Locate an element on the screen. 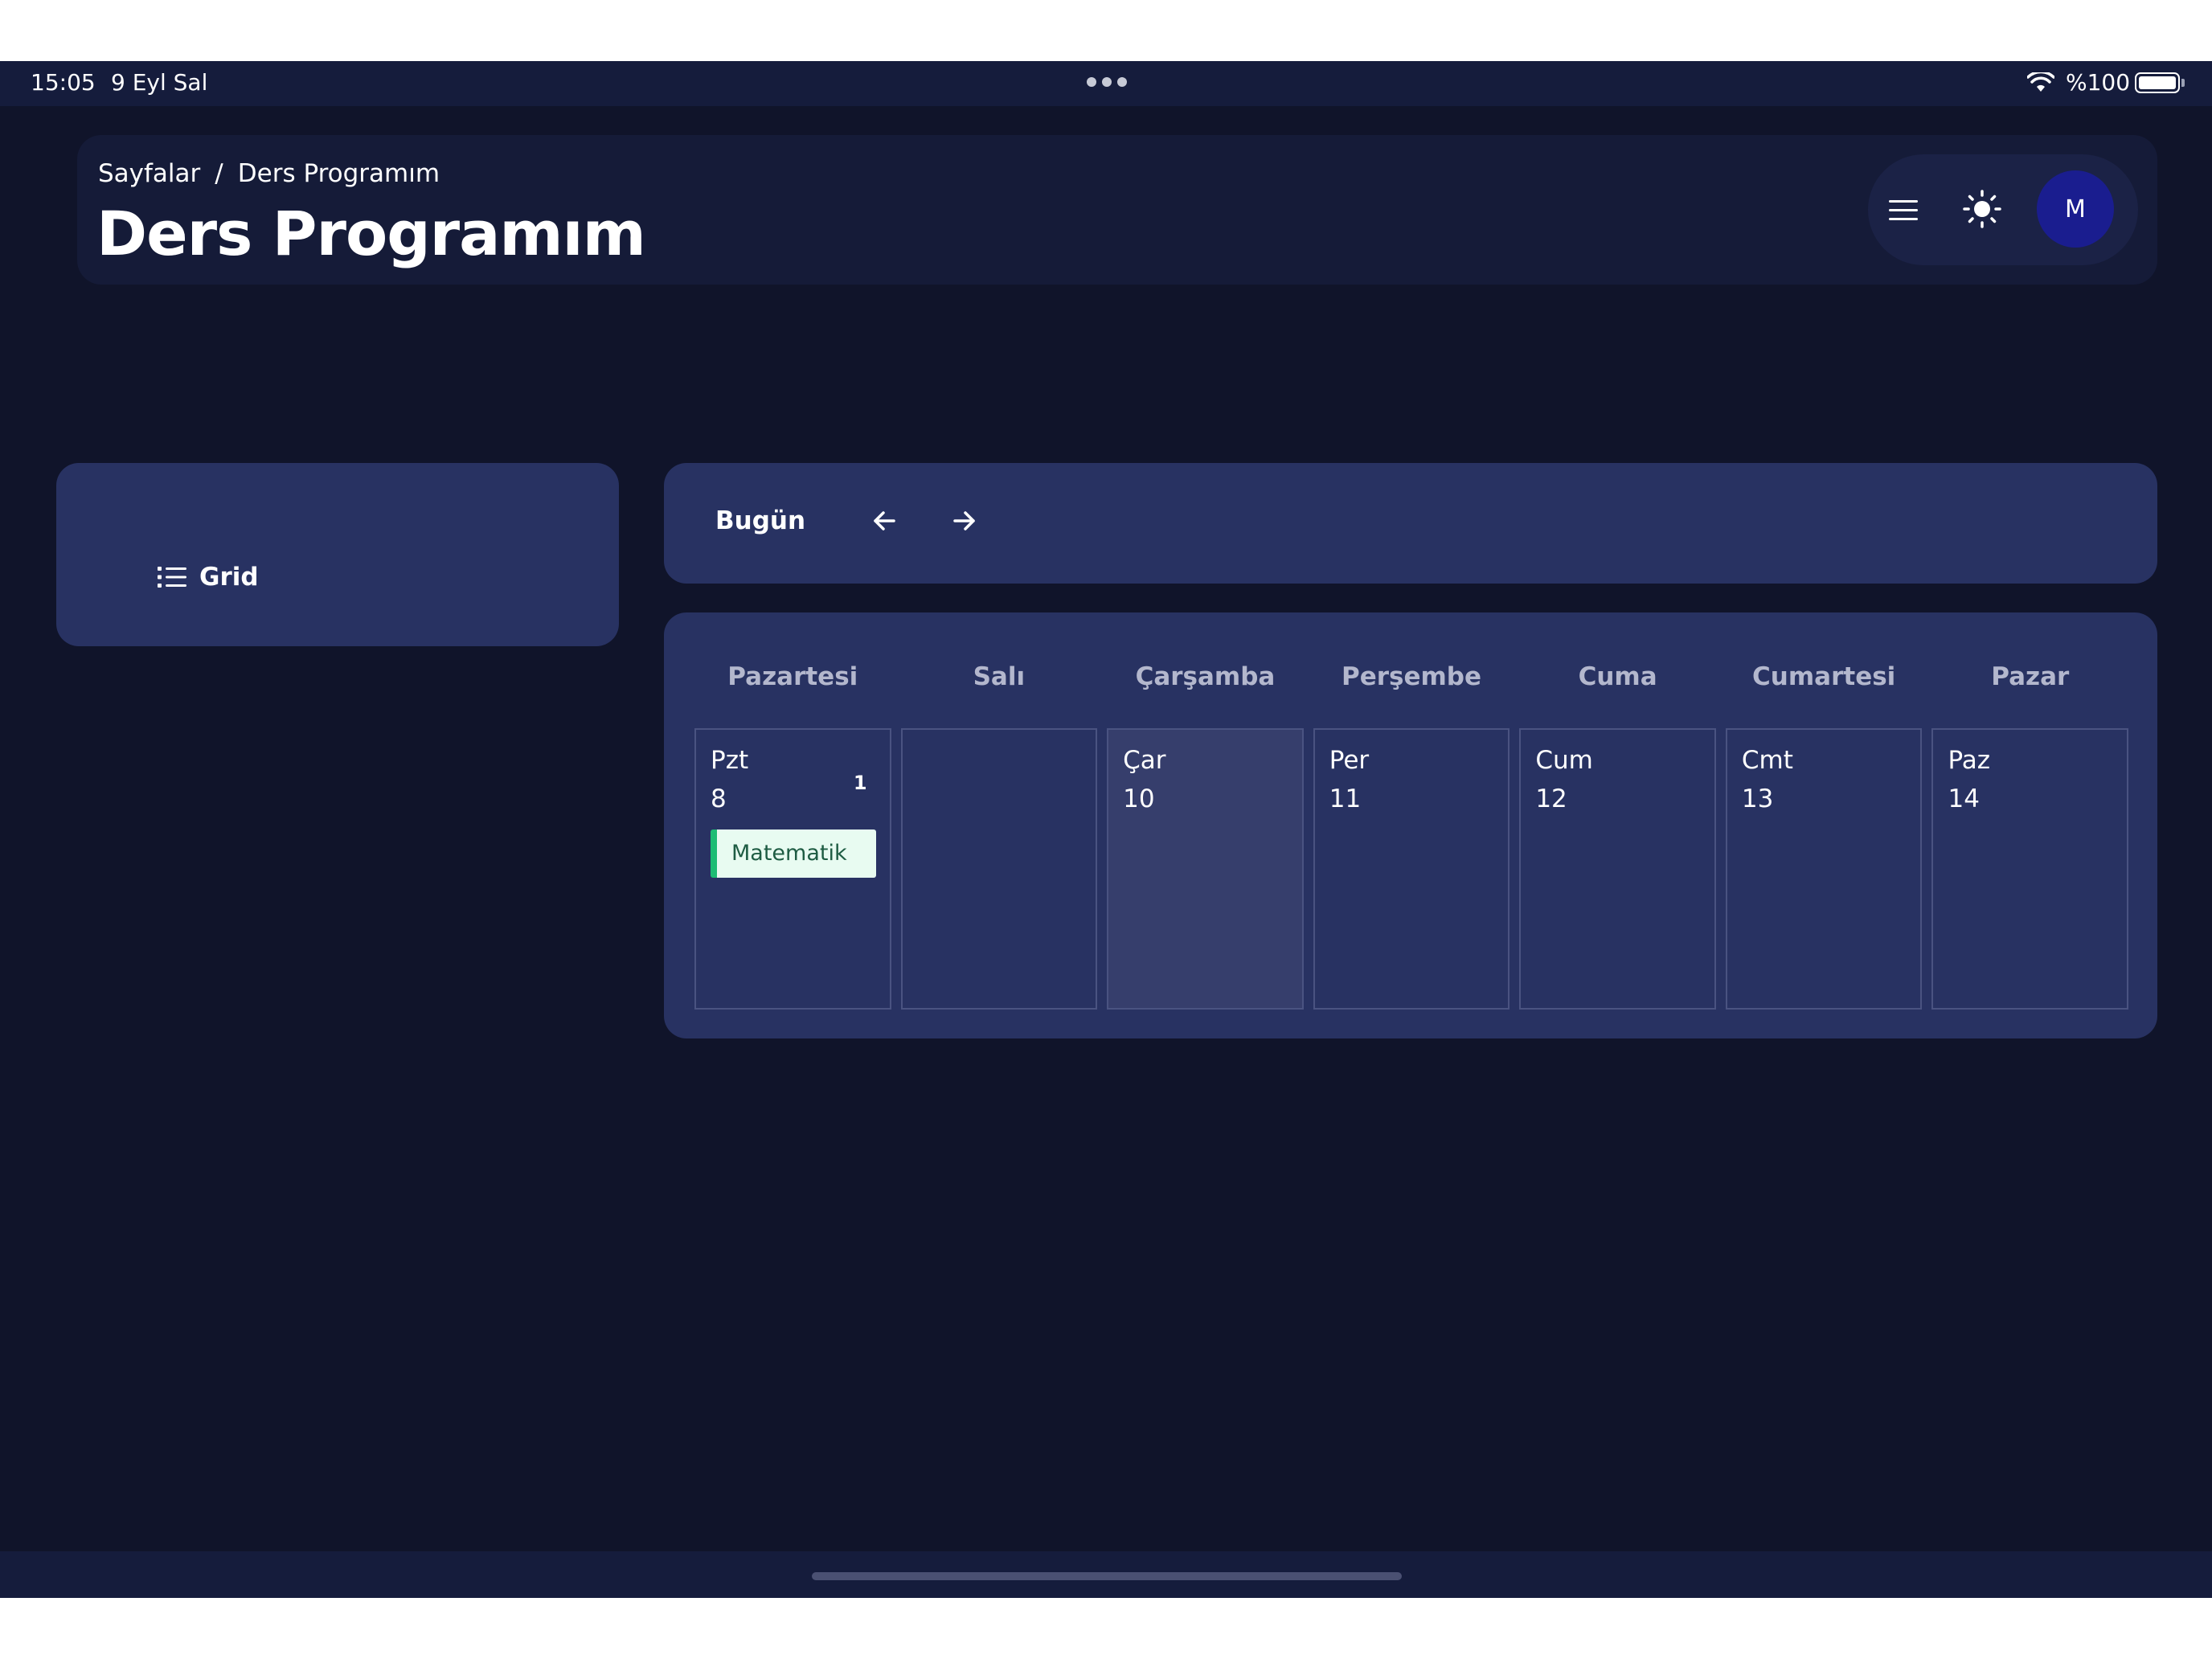 The image size is (2212, 1659). breadcrumb: Sayfalar / Ders Programım is located at coordinates (269, 173).